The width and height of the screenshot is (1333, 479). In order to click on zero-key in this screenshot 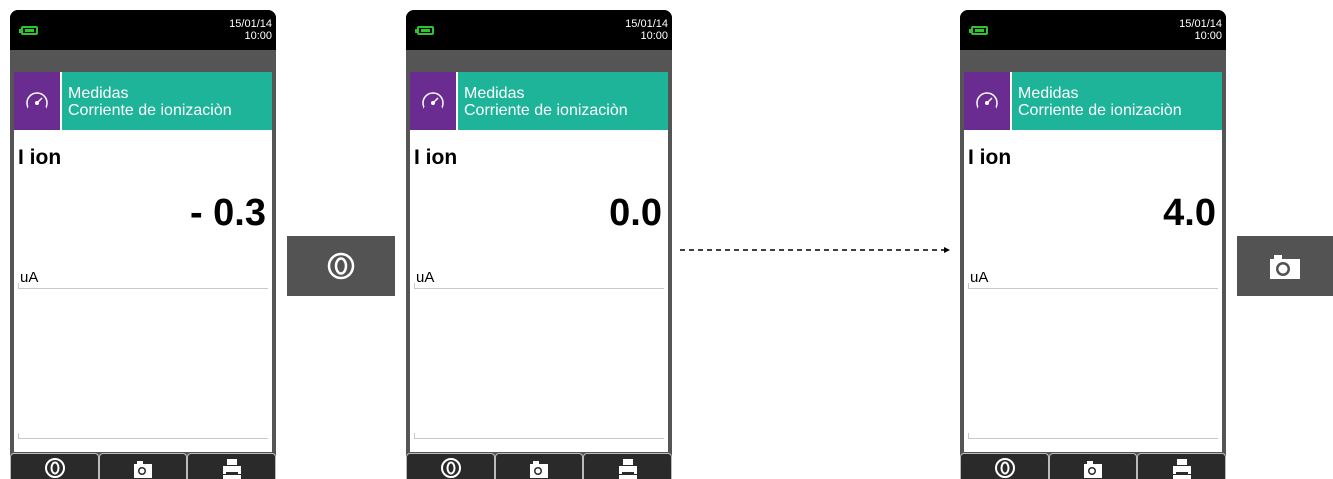, I will do `click(341, 266)`.